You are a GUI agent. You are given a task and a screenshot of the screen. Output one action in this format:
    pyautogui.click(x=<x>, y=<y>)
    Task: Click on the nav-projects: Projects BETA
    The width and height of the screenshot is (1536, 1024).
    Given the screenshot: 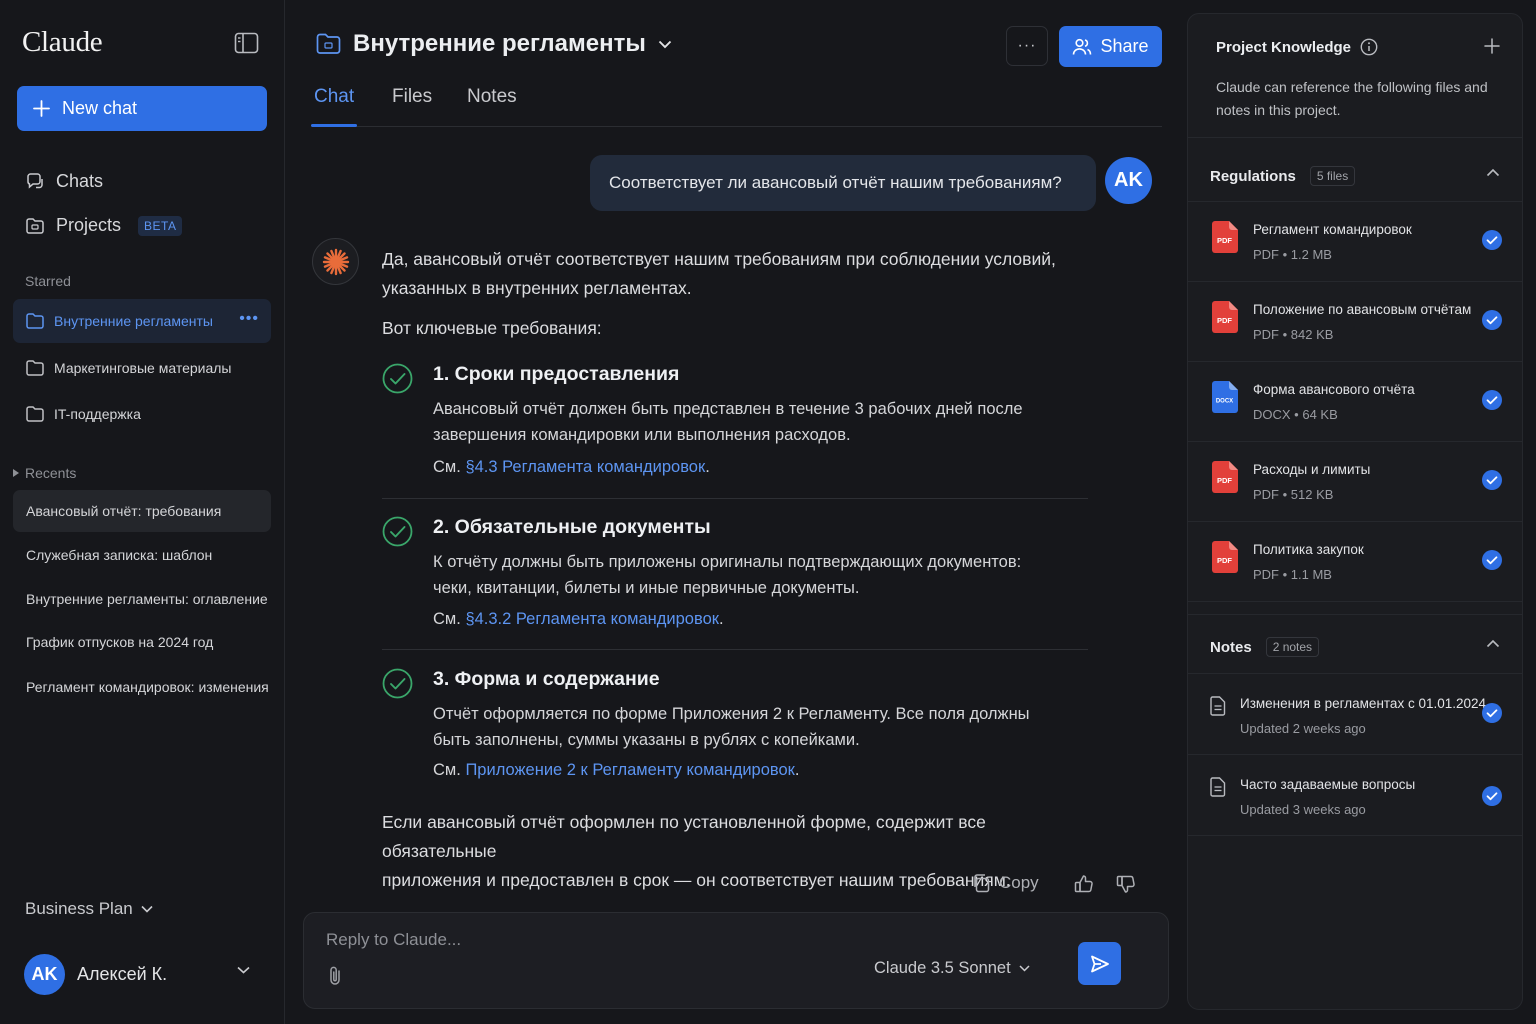 What is the action you would take?
    pyautogui.click(x=104, y=225)
    